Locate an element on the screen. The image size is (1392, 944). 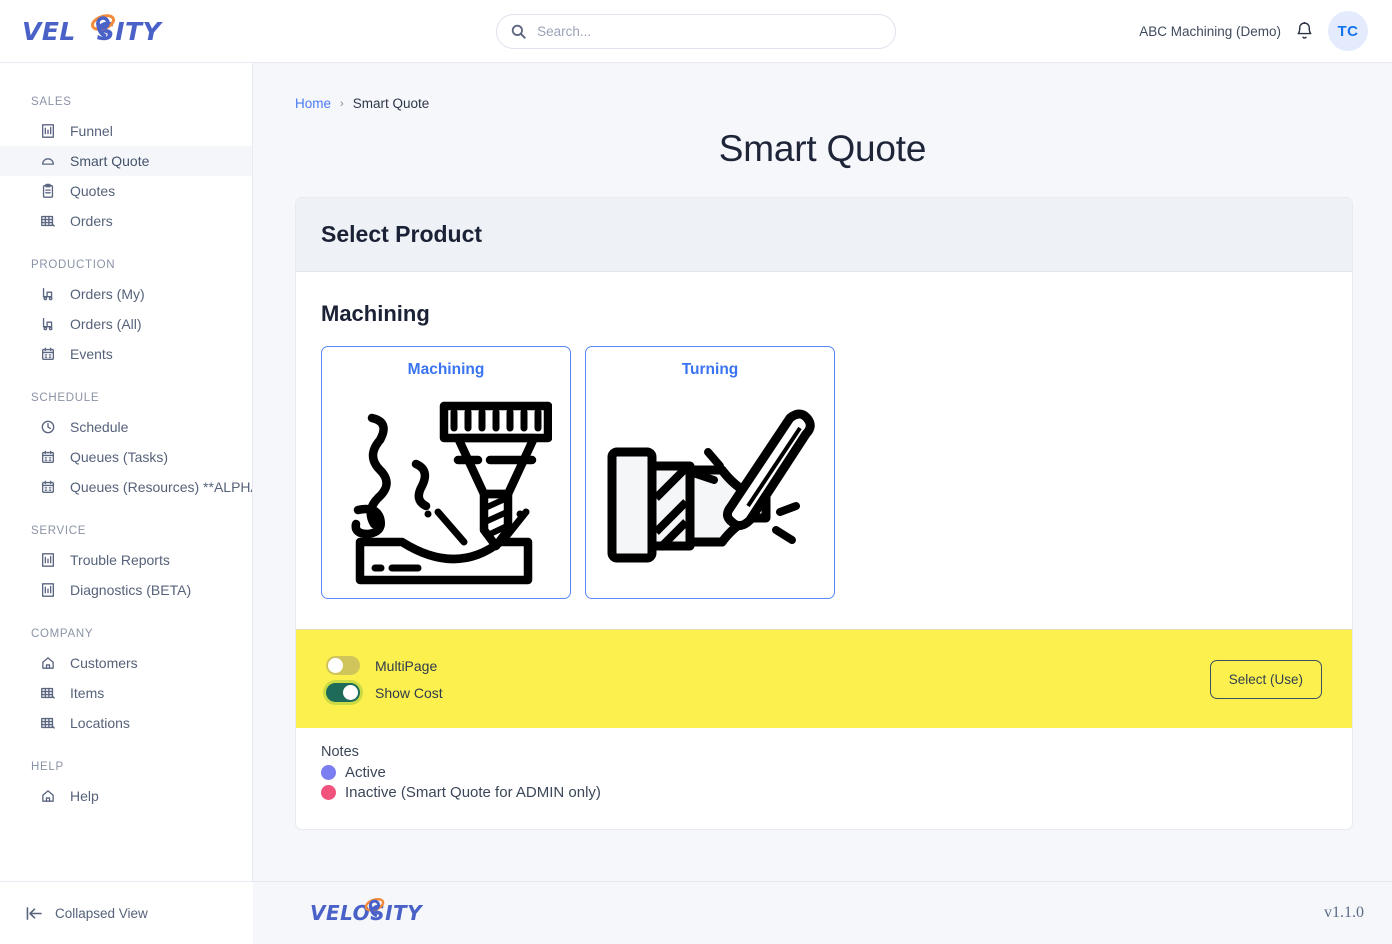
toggle-multipage: MultiPage is located at coordinates (384, 665).